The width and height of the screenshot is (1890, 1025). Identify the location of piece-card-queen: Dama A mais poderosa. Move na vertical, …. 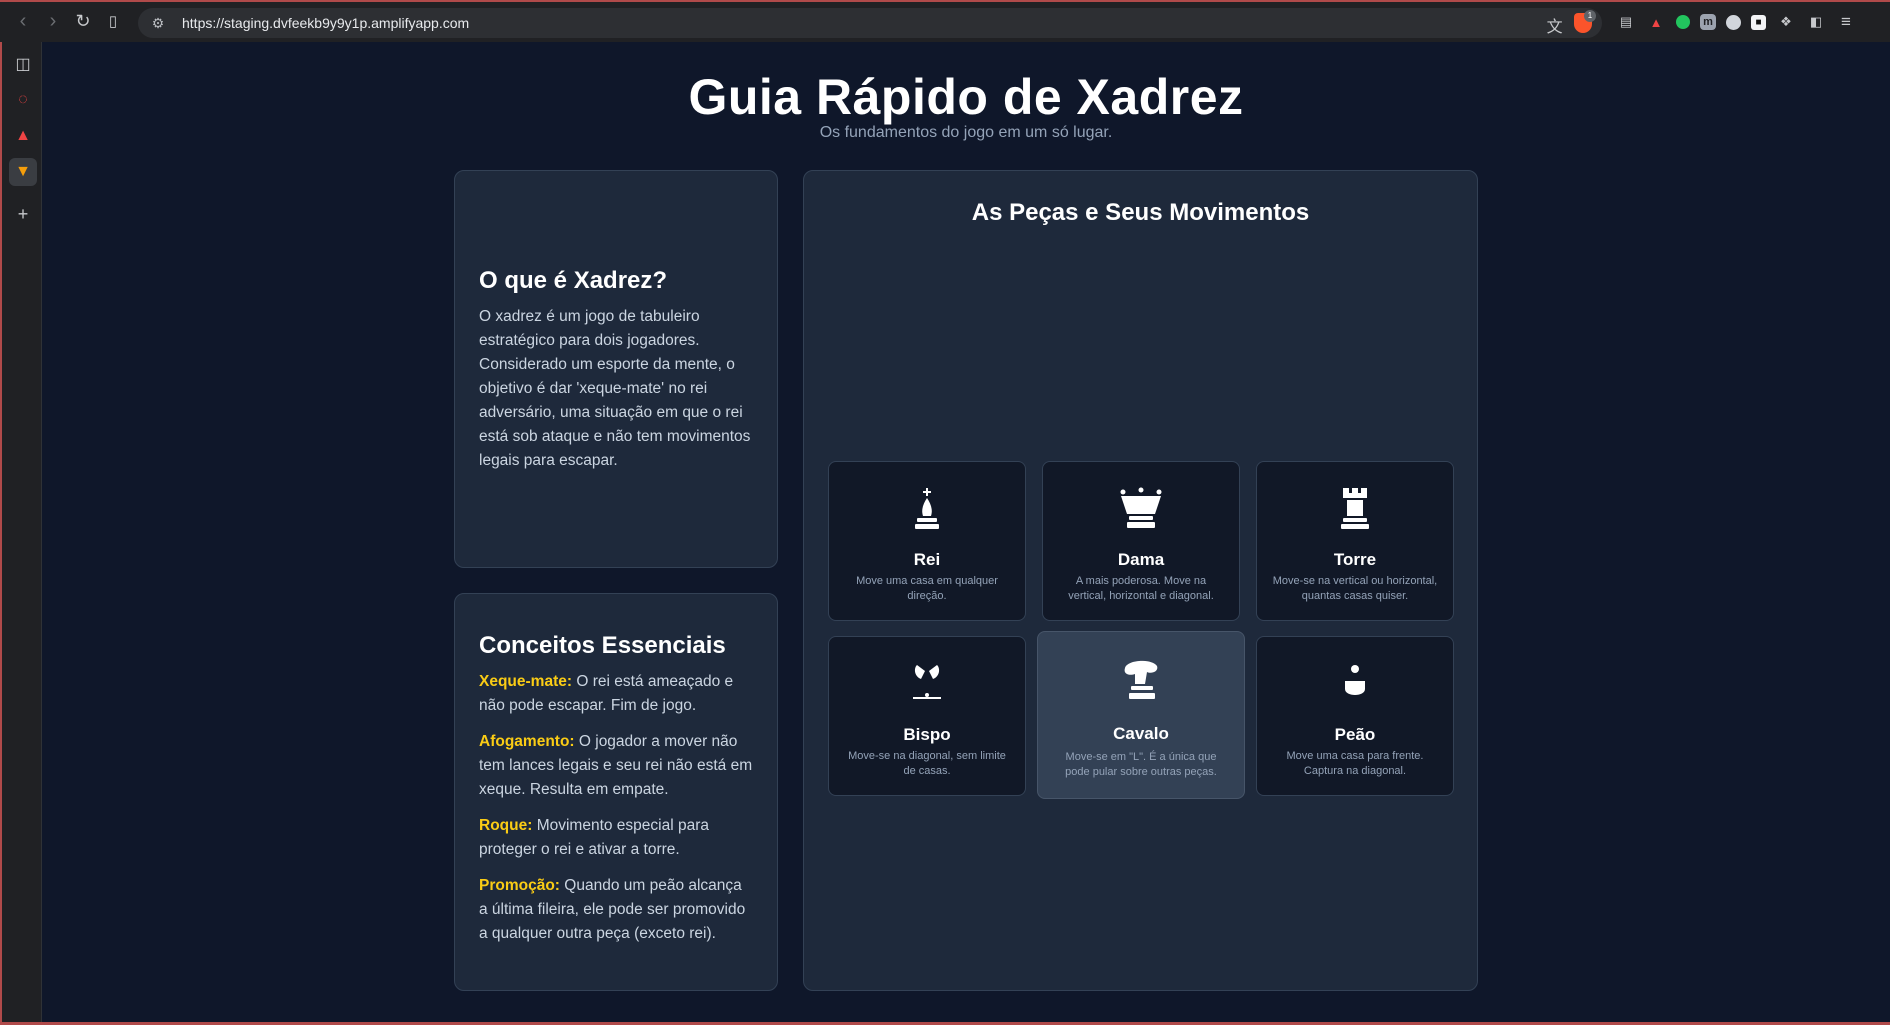
(1141, 541).